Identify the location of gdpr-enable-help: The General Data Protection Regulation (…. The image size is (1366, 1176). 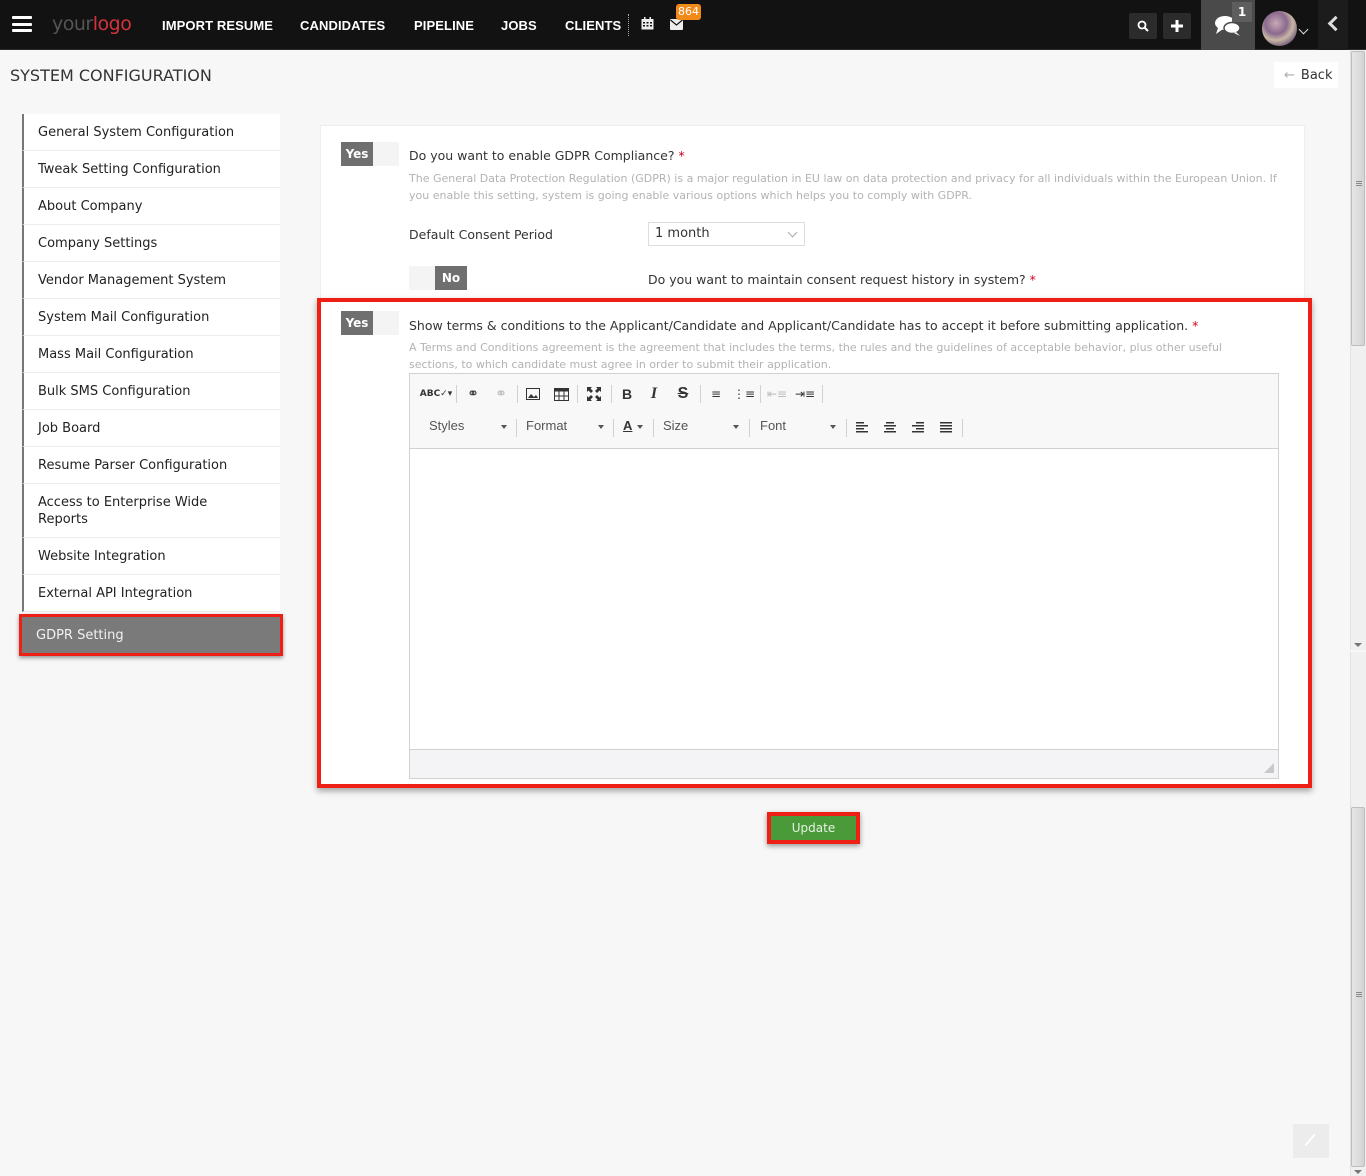
(843, 187).